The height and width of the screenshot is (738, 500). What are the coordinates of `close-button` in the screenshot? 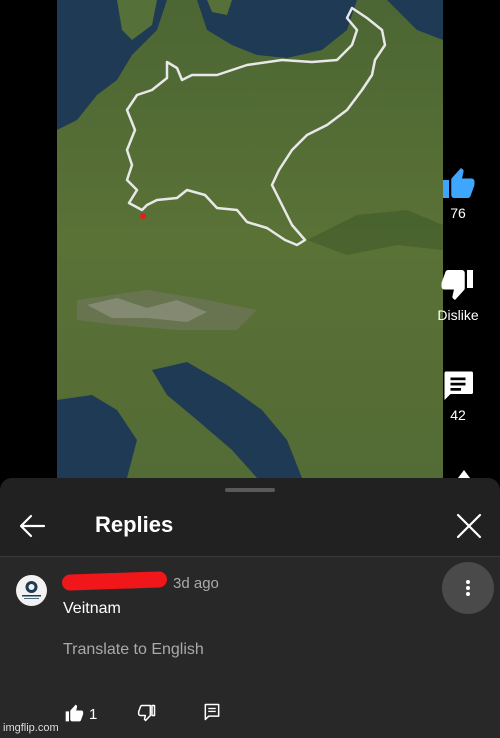 It's located at (469, 526).